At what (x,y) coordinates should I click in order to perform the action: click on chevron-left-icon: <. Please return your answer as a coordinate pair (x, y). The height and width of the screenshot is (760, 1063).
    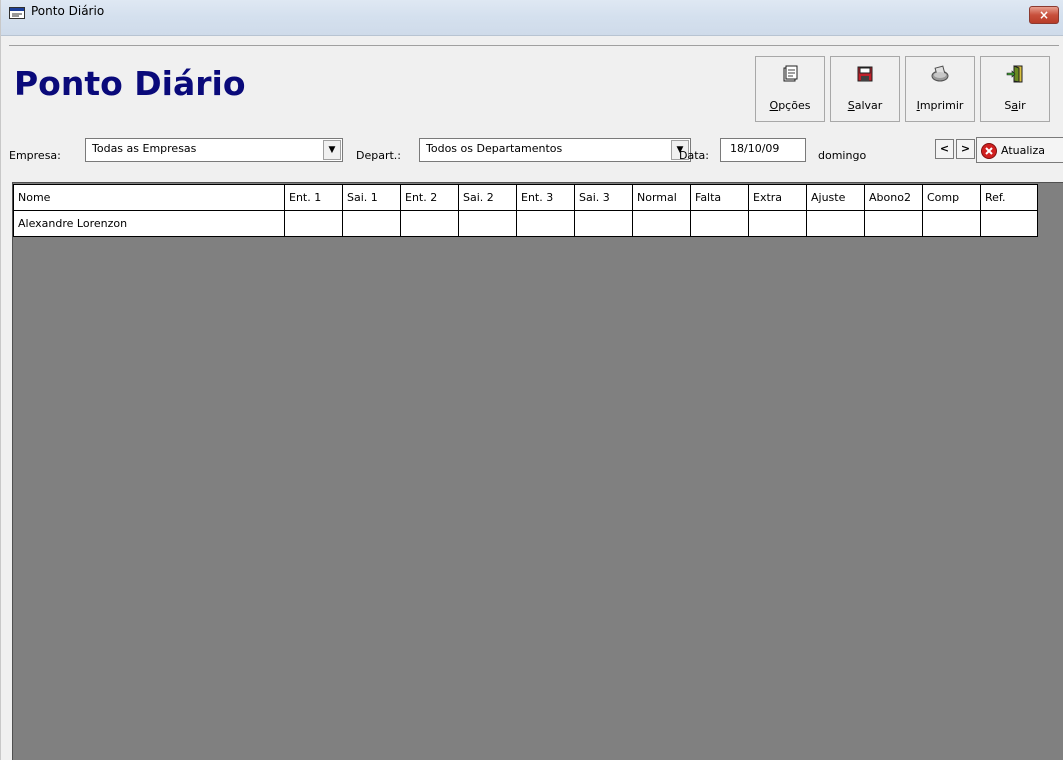
    Looking at the image, I should click on (944, 148).